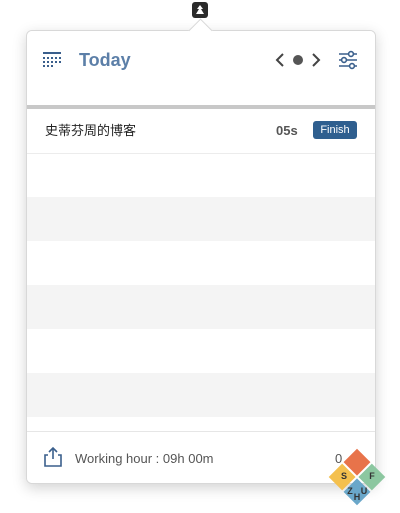 This screenshot has width=400, height=513. What do you see at coordinates (53, 457) in the screenshot?
I see `share-icon` at bounding box center [53, 457].